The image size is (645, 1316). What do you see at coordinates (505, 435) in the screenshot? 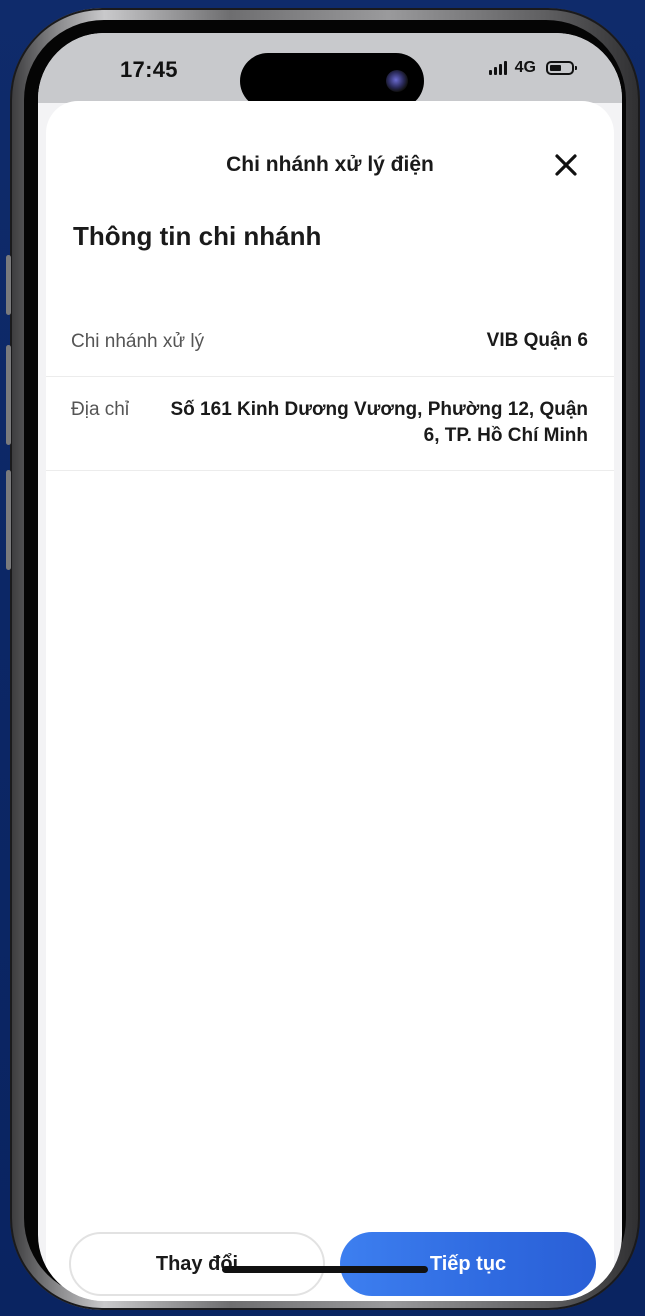
I see `address-line-2: 6, TP. Hồ Chí Minh` at bounding box center [505, 435].